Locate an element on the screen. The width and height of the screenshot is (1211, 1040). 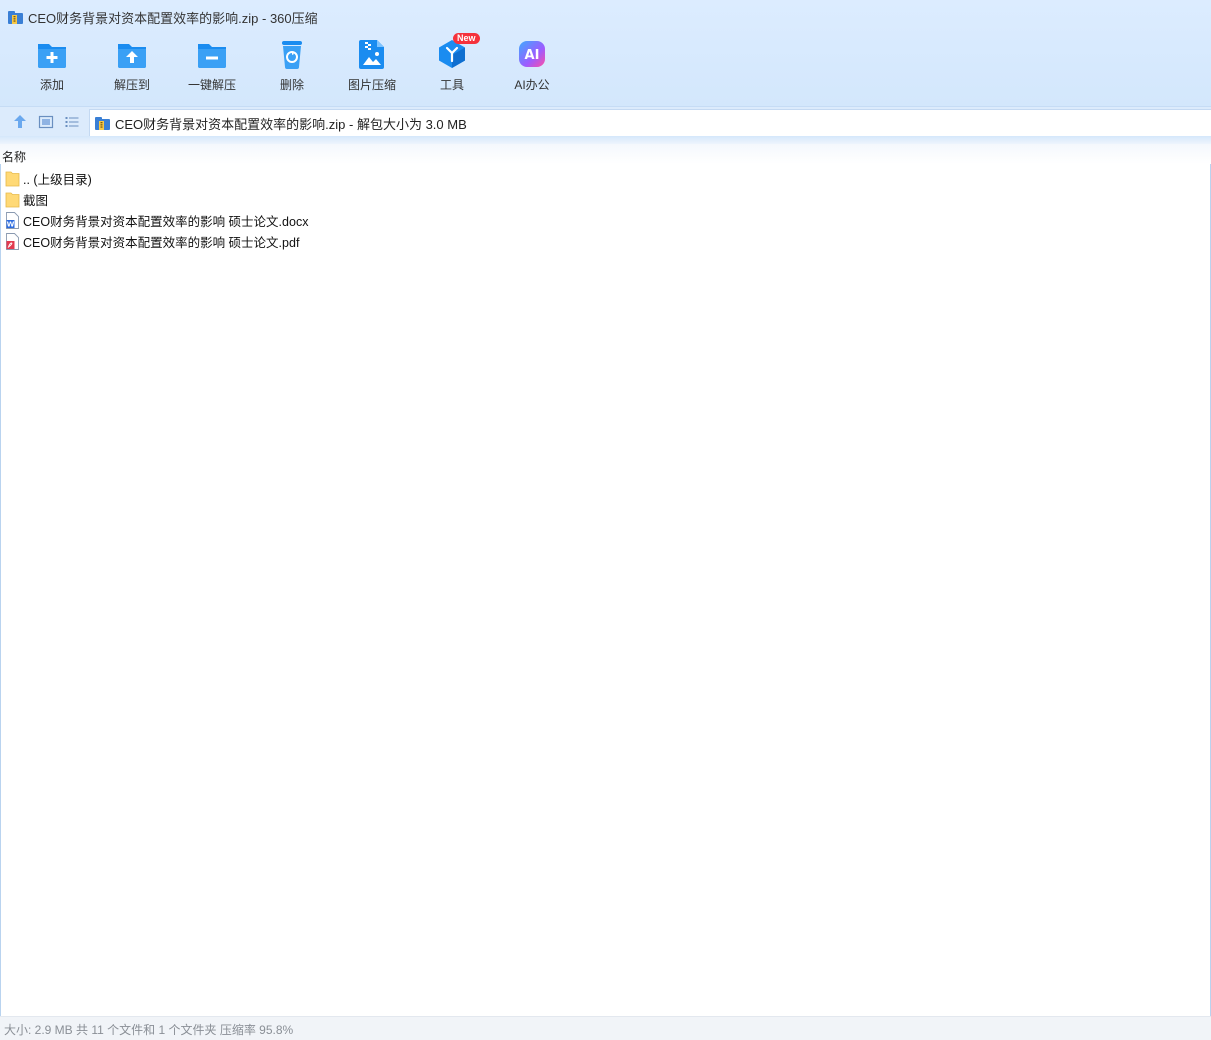
one-click-extract-button: 一键解压 is located at coordinates (212, 68).